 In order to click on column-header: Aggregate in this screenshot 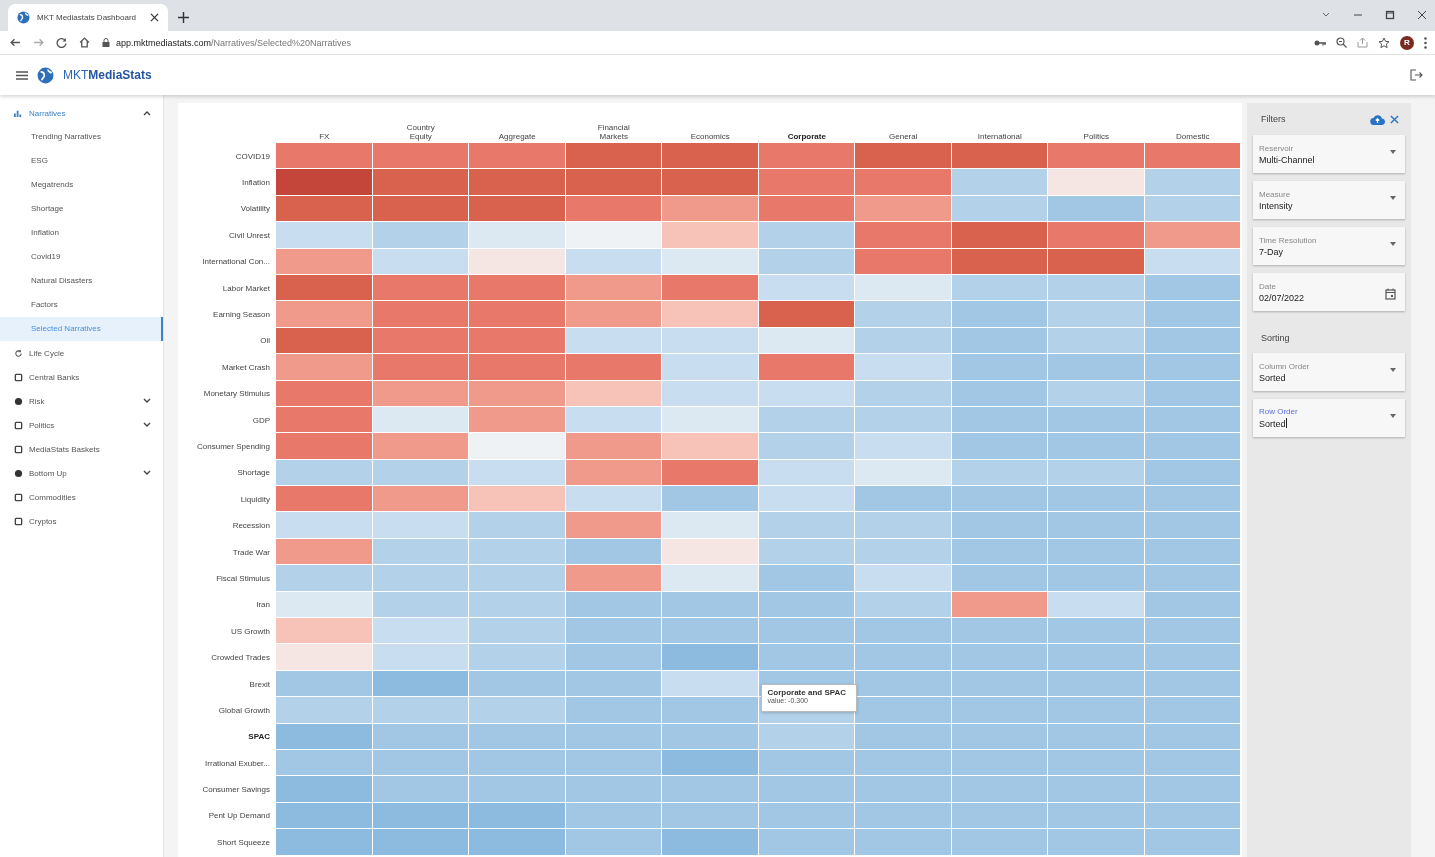, I will do `click(517, 136)`.